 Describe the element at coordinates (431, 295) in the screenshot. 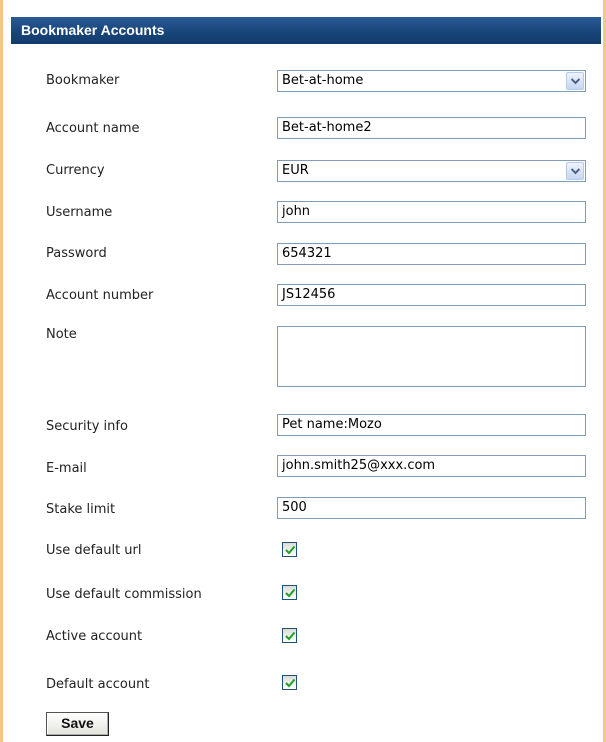

I see `account-number-input: JS12456` at that location.